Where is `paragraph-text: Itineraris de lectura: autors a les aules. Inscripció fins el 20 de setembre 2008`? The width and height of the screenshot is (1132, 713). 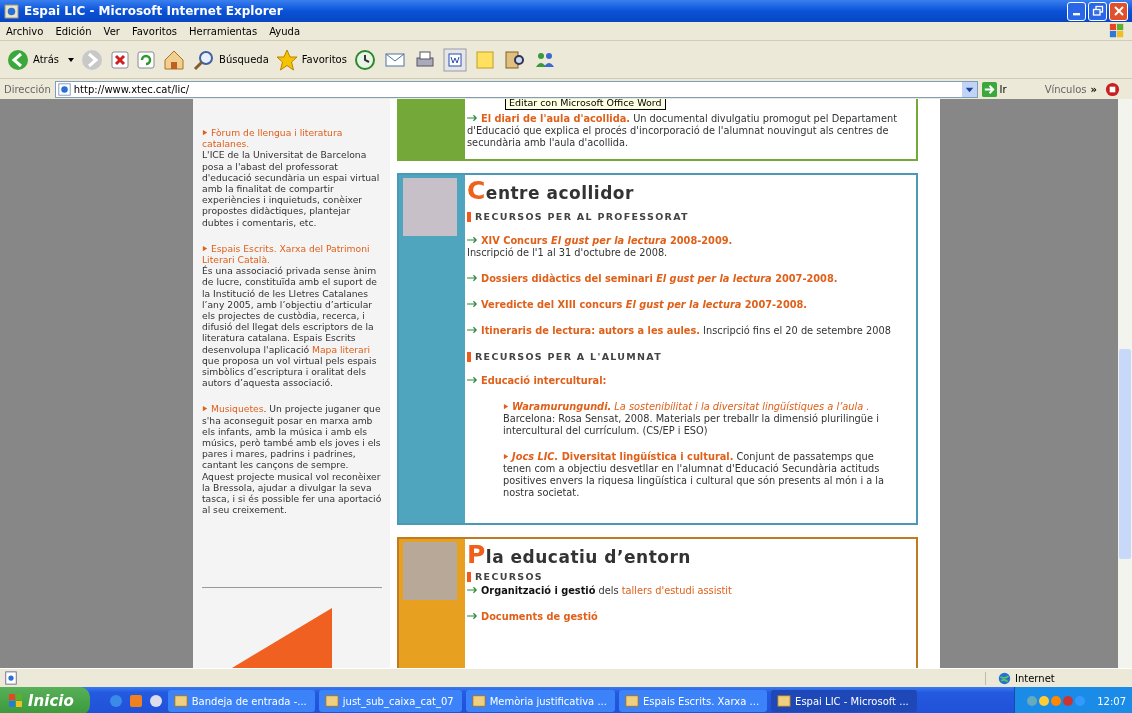
paragraph-text: Itineraris de lectura: autors a les aules. Inscripció fins el 20 de setembre 2008 is located at coordinates (687, 331).